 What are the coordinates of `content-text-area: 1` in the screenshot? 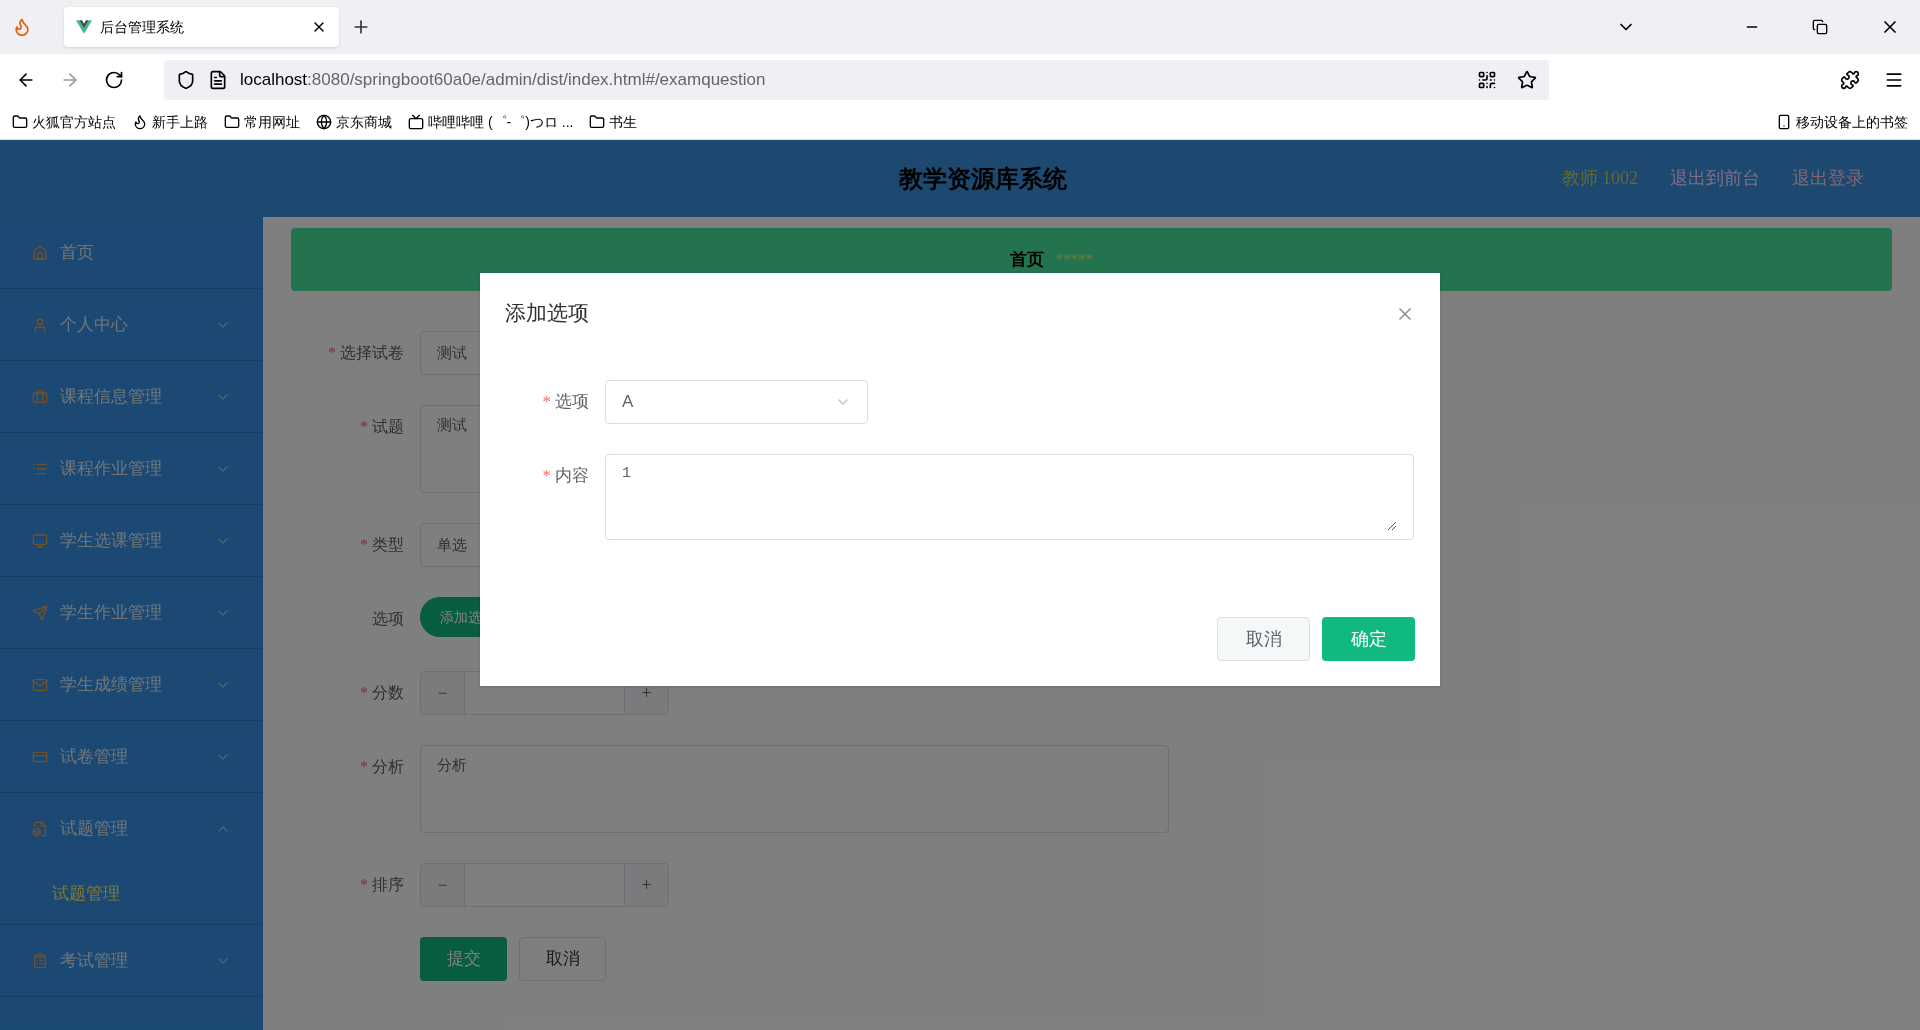 It's located at (1009, 496).